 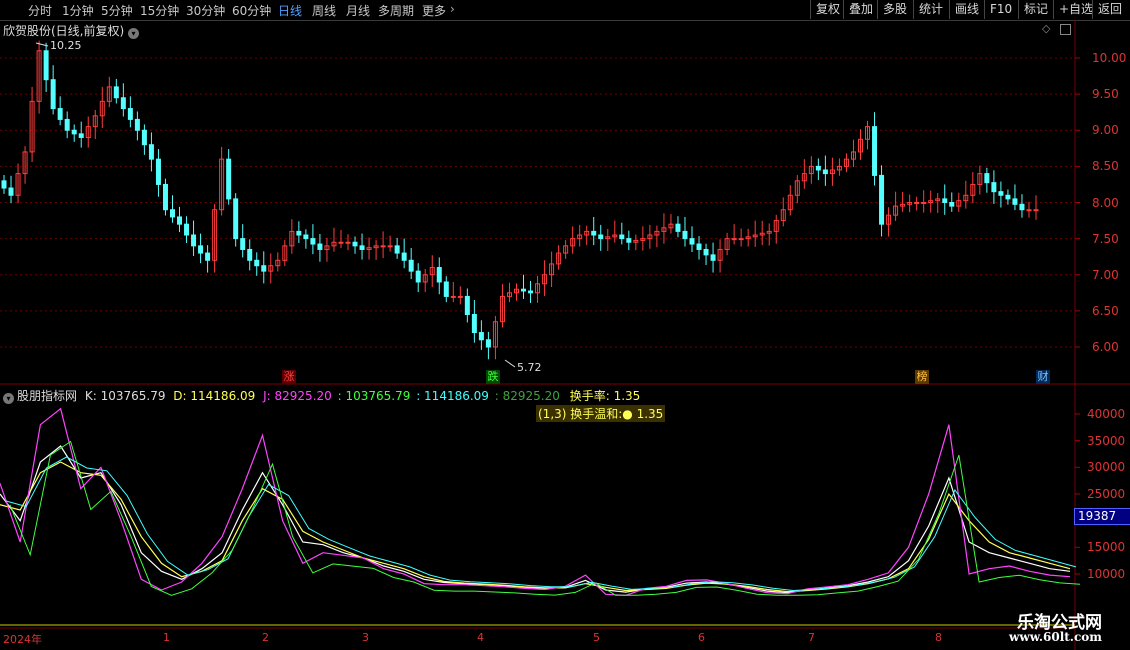 I want to click on diamond-icon: ◇, so click(x=1046, y=28).